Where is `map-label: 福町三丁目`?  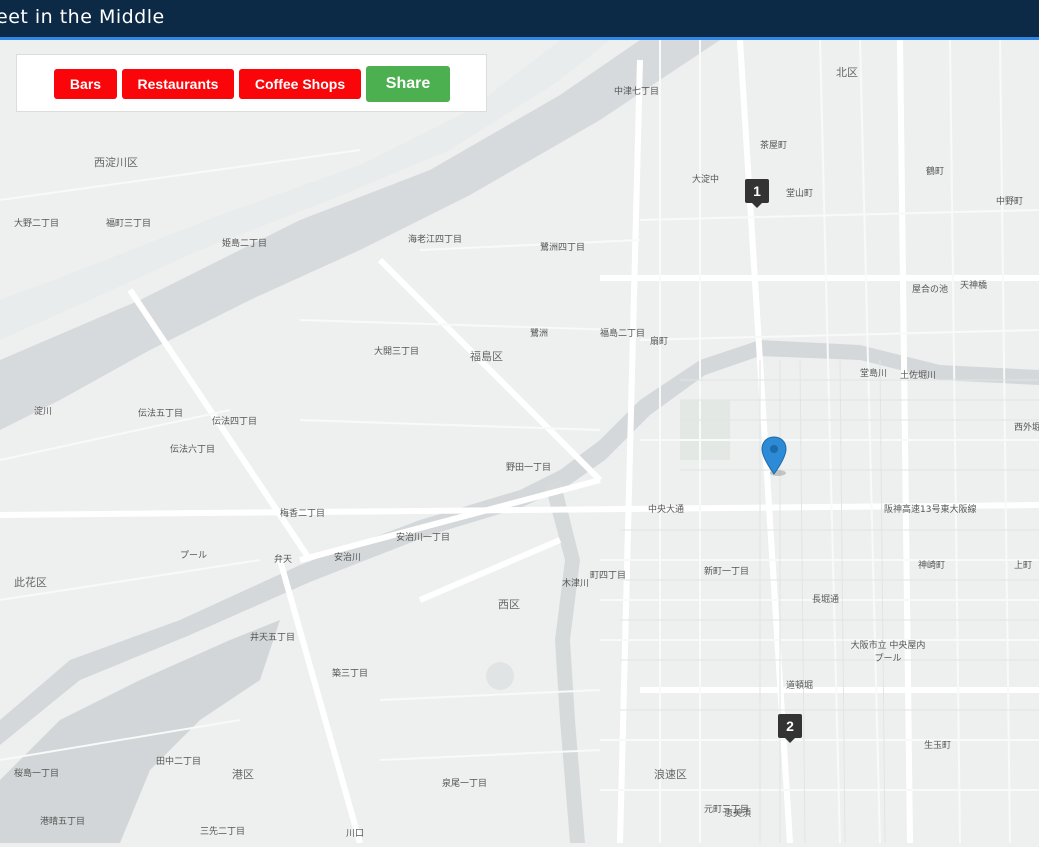
map-label: 福町三丁目 is located at coordinates (129, 224).